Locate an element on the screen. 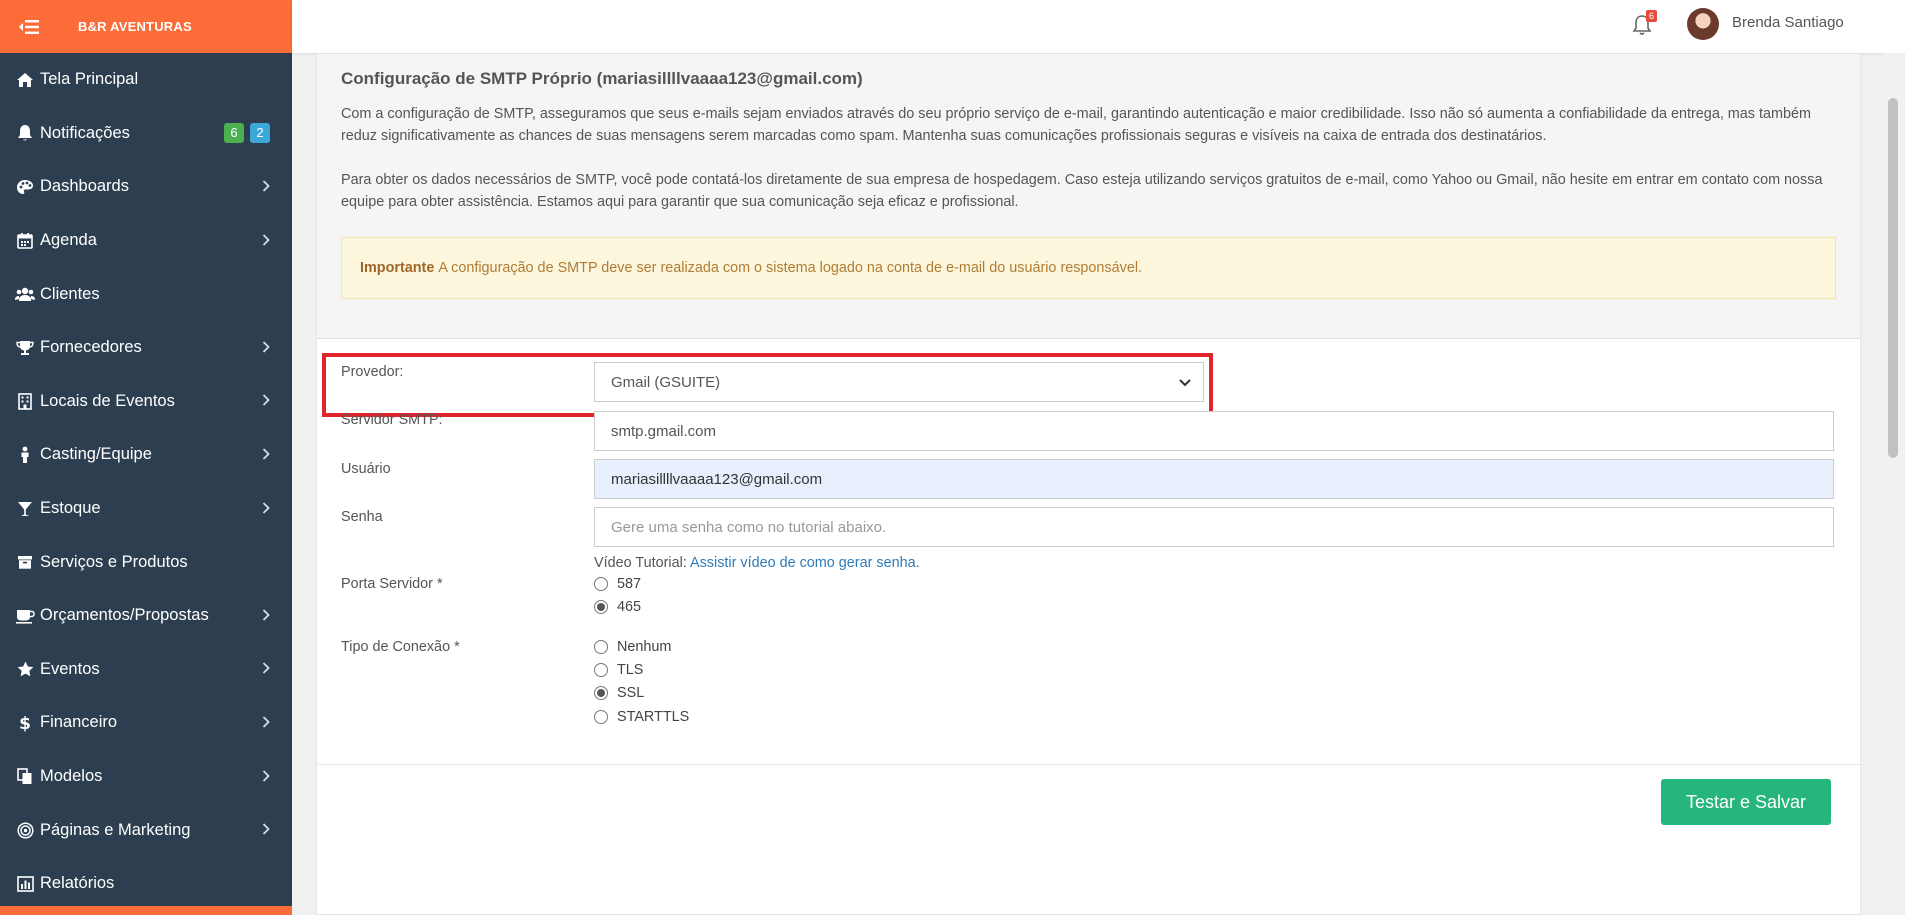 The height and width of the screenshot is (915, 1905). sidebar-item-tela-principal: Tela Principal is located at coordinates (146, 80).